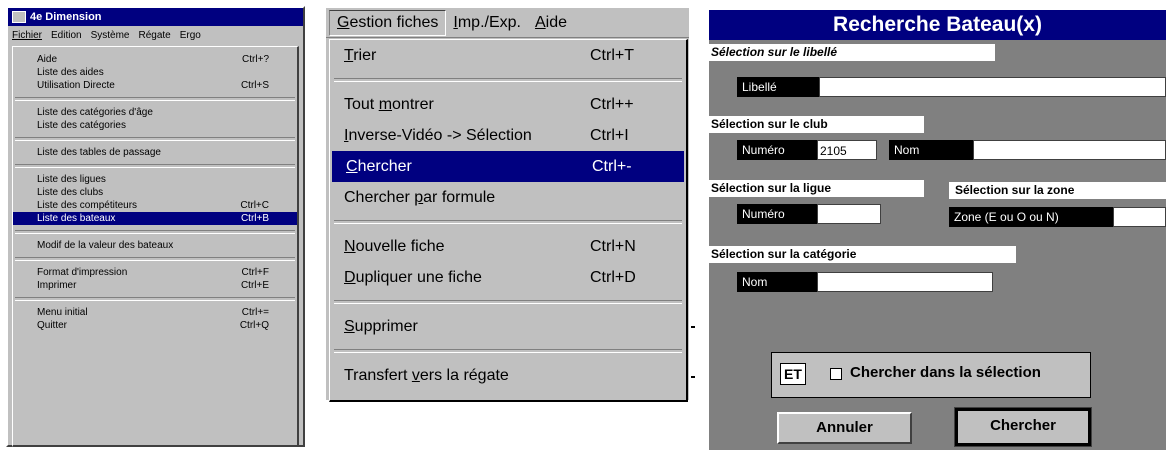 The height and width of the screenshot is (450, 1166). What do you see at coordinates (418, 277) in the screenshot?
I see `menu-label-text: upliquer une fiche` at bounding box center [418, 277].